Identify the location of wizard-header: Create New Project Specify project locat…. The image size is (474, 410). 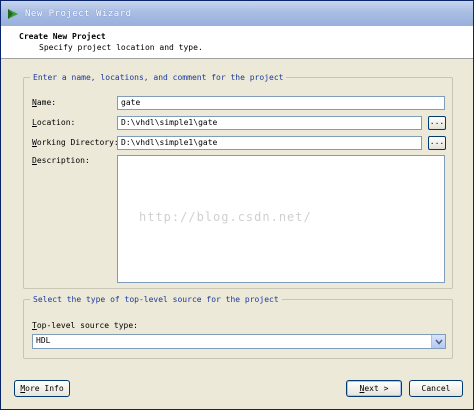
(237, 42).